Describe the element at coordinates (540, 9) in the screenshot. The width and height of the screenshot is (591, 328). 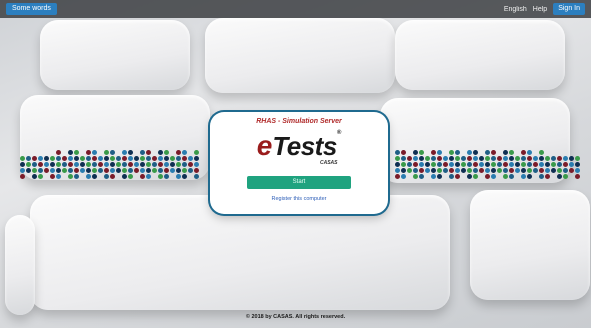
I see `help-link: Help` at that location.